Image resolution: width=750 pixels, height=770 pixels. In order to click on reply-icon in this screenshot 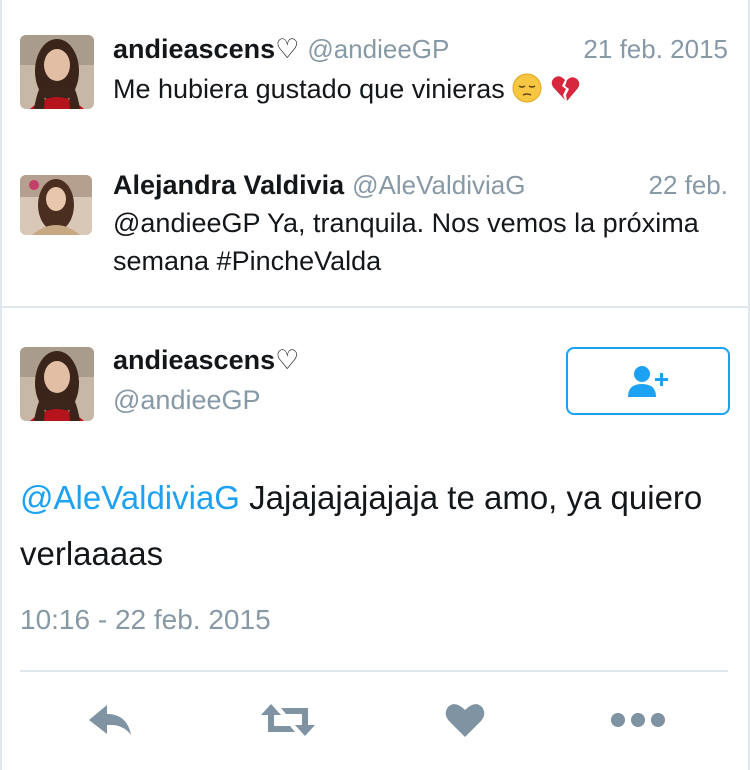, I will do `click(110, 720)`.